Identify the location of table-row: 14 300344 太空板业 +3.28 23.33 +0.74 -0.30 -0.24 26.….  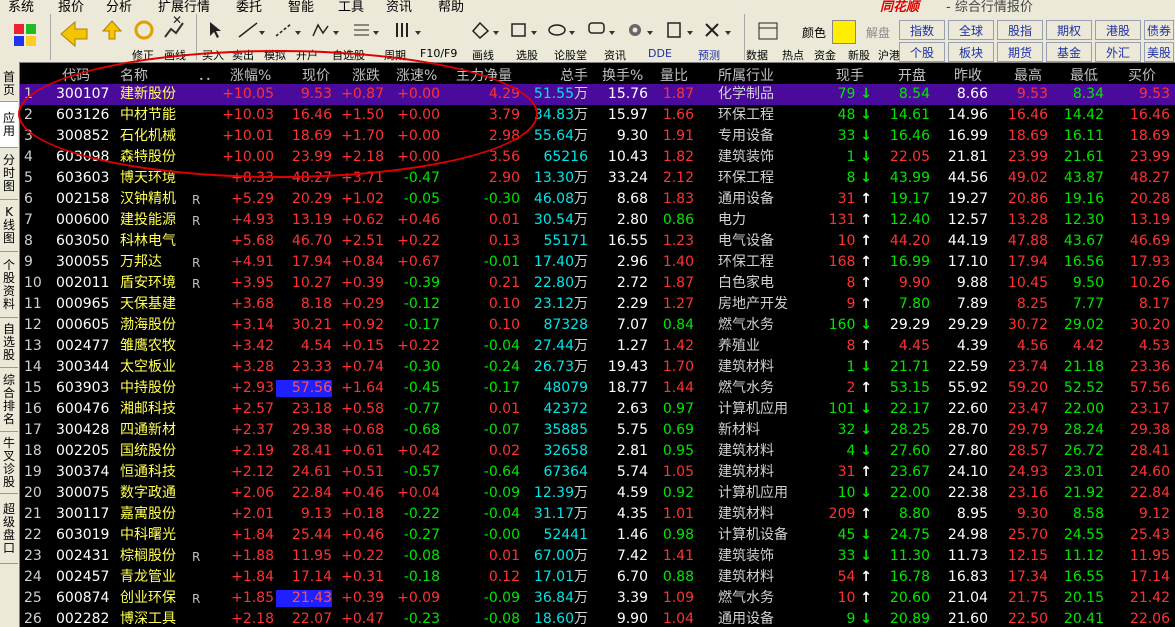
(597, 367).